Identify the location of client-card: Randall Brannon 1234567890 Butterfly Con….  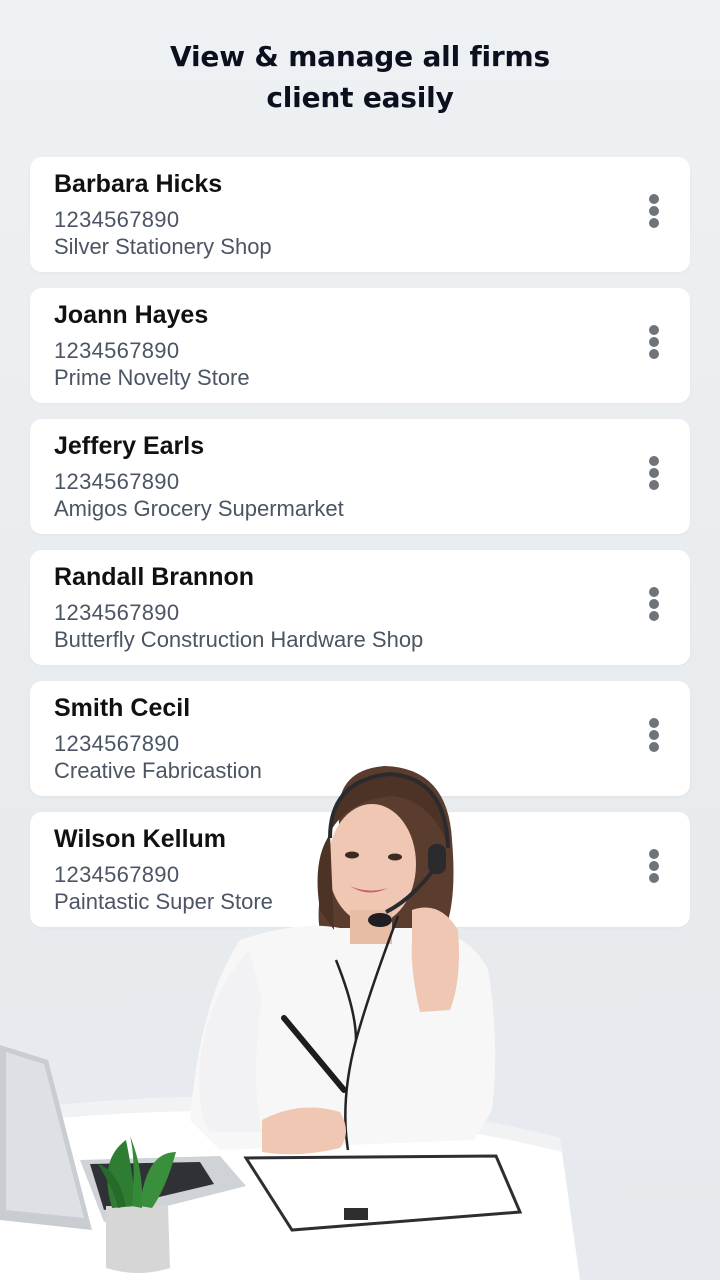
(360, 607).